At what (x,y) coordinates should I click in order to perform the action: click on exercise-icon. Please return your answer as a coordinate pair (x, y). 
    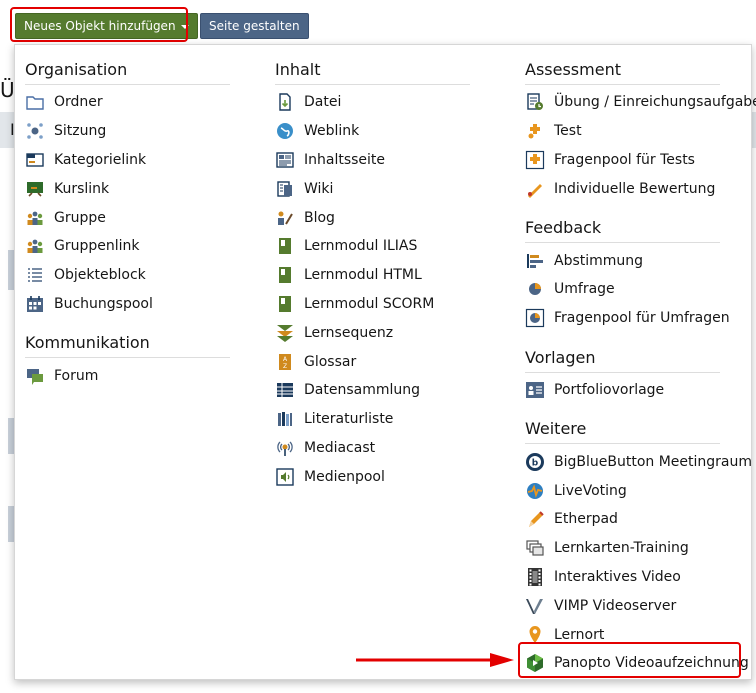
    Looking at the image, I should click on (535, 102).